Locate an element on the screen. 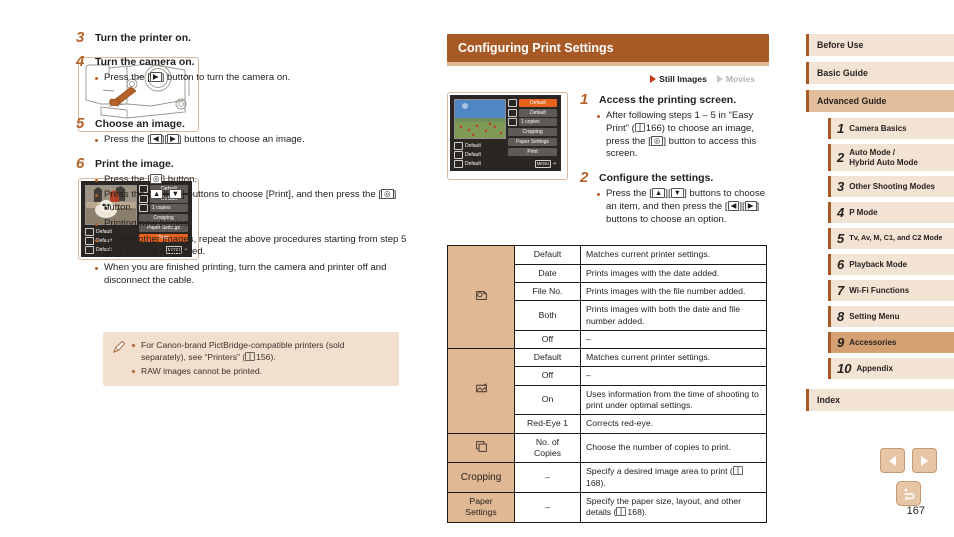 This screenshot has height=537, width=954. chapter-number: 6 is located at coordinates (841, 265).